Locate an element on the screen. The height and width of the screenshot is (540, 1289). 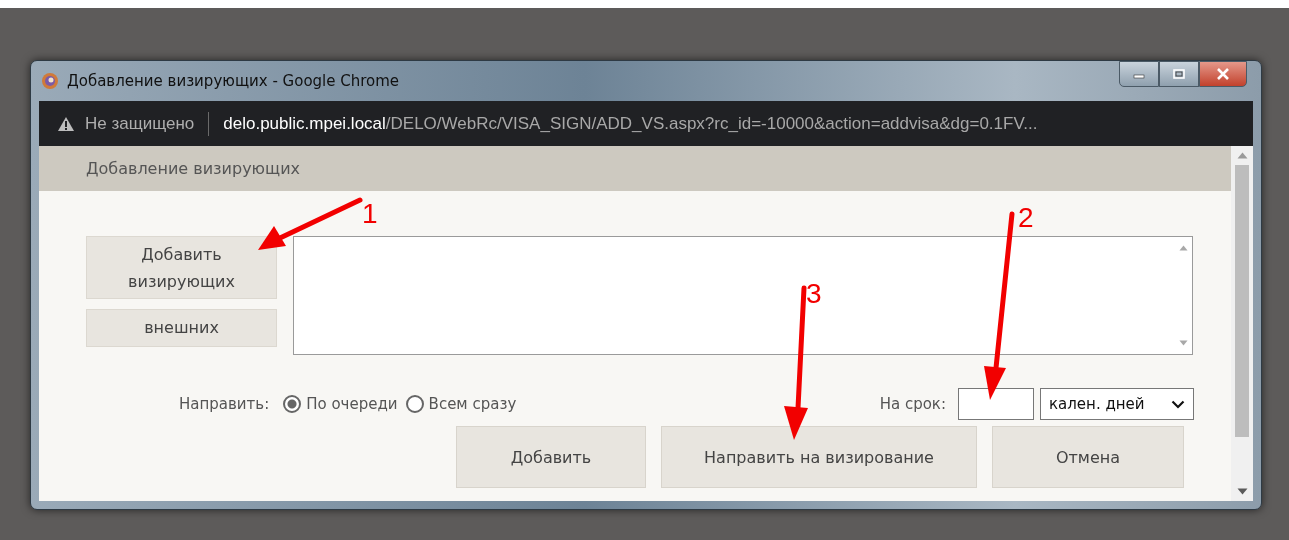
dialog-title: Добавление визирующих is located at coordinates (193, 168).